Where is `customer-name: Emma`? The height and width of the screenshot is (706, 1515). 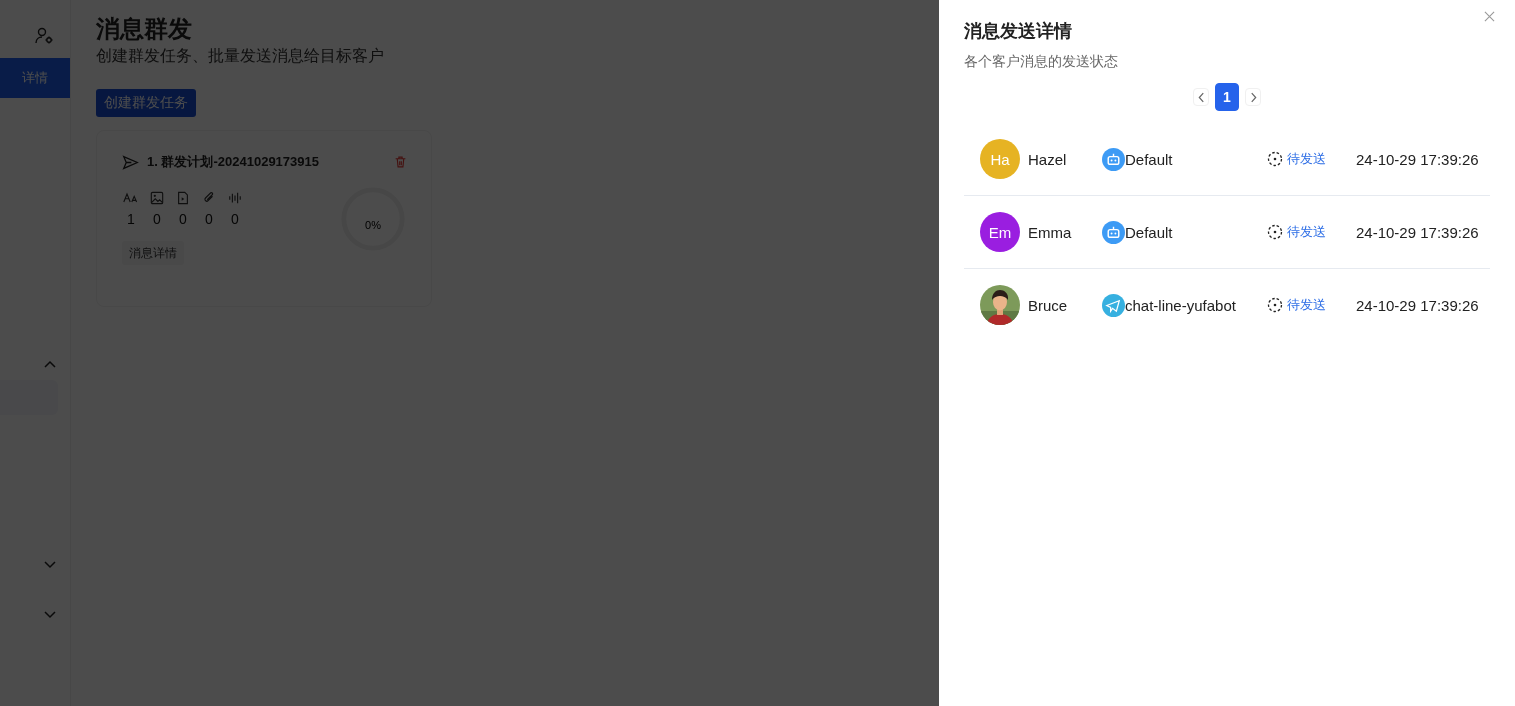
customer-name: Emma is located at coordinates (1050, 232).